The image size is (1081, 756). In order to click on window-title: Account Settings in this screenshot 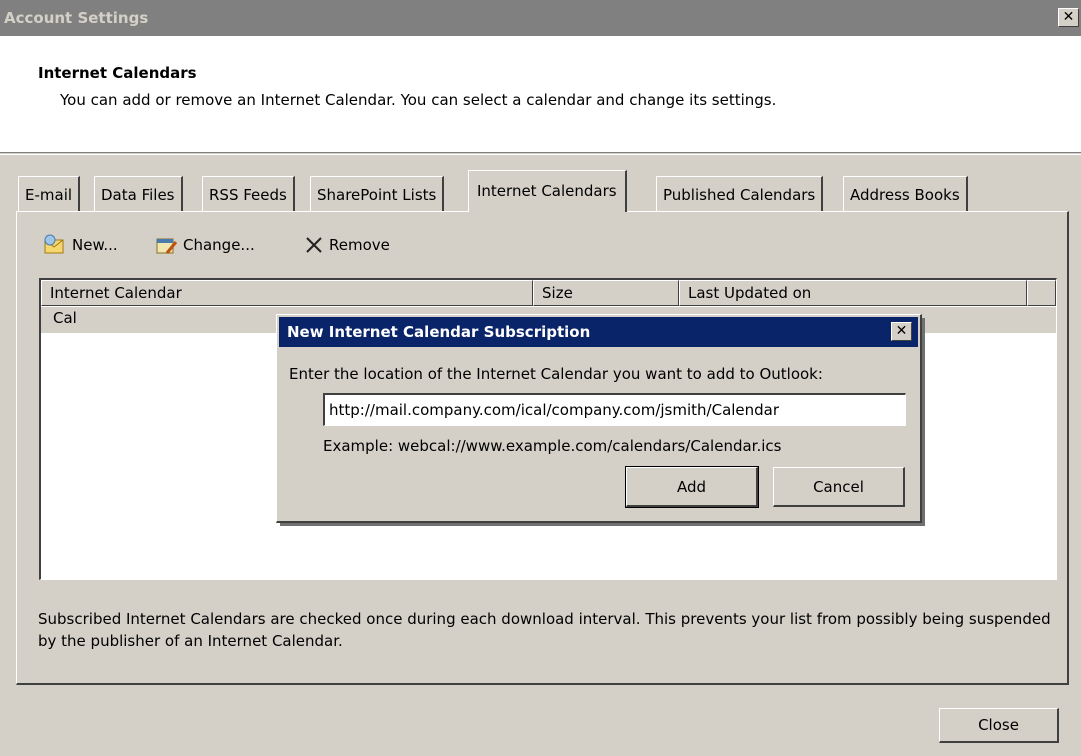, I will do `click(76, 18)`.